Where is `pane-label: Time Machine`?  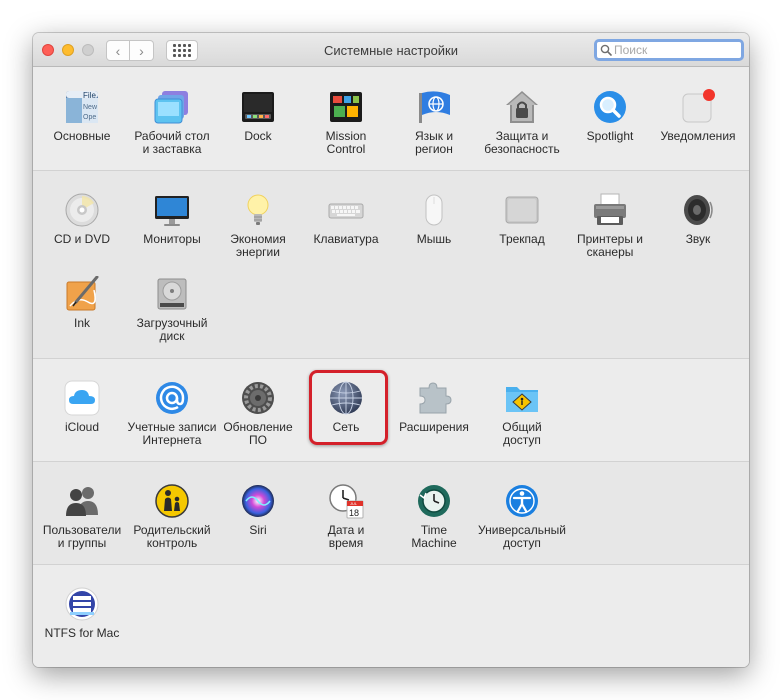
pane-label: Time Machine is located at coordinates (434, 536).